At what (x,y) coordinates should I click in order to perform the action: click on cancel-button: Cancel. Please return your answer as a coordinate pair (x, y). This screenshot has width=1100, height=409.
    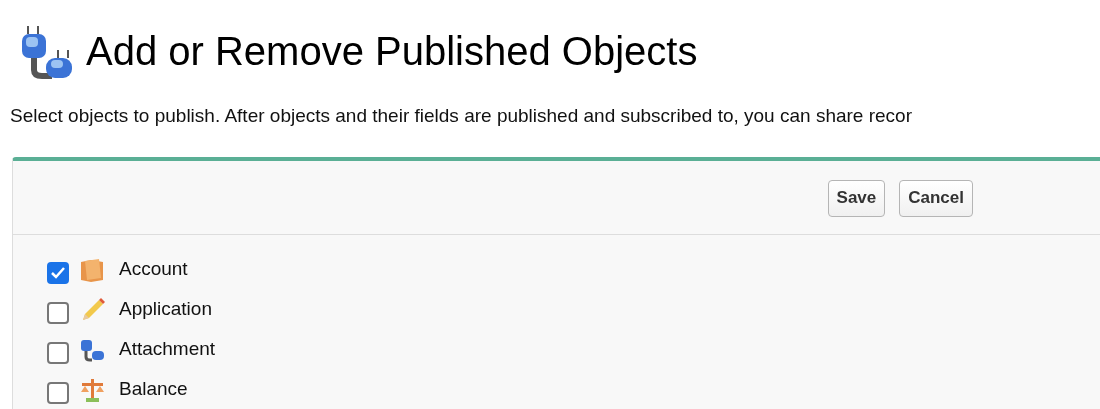
    Looking at the image, I should click on (936, 198).